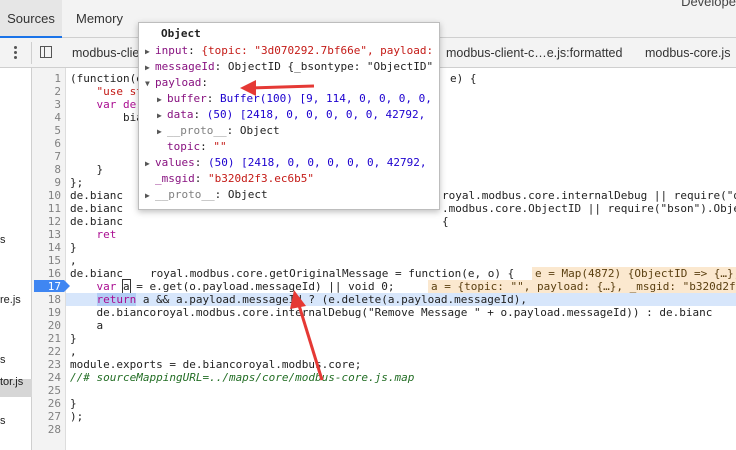  Describe the element at coordinates (273, 78) in the screenshot. I see `code-line-1: (function(e e) {` at that location.